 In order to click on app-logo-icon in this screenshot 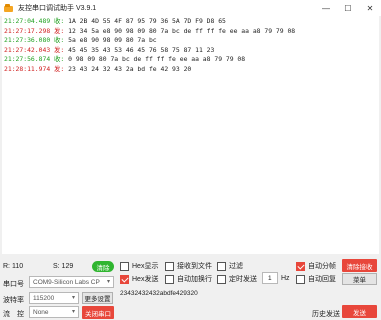, I will do `click(8, 8)`.